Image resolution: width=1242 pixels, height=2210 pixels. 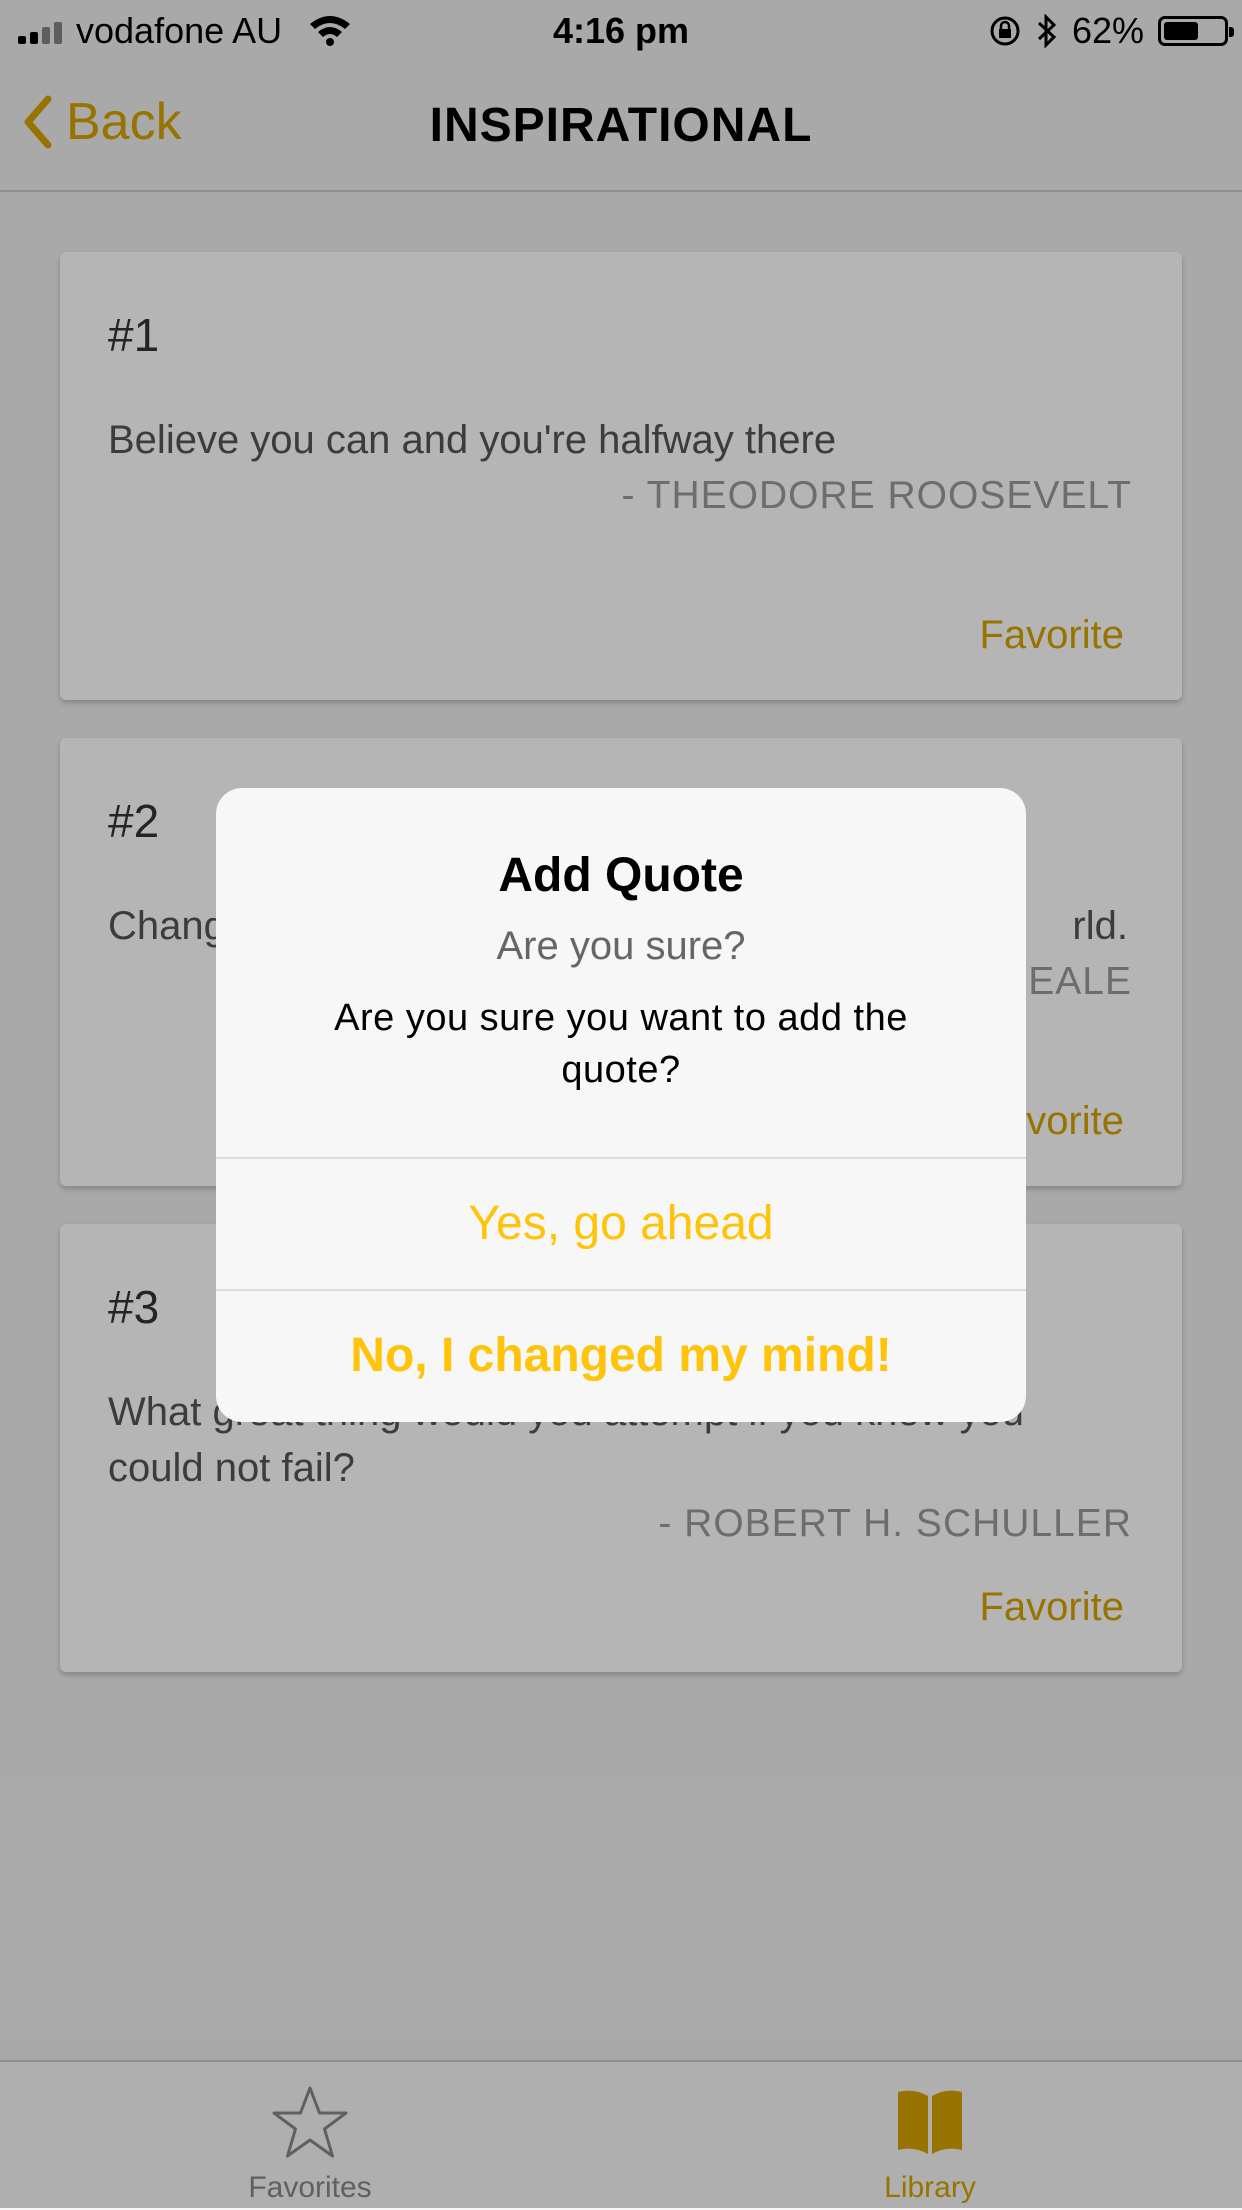 I want to click on alert-title: Add Quote, so click(x=621, y=875).